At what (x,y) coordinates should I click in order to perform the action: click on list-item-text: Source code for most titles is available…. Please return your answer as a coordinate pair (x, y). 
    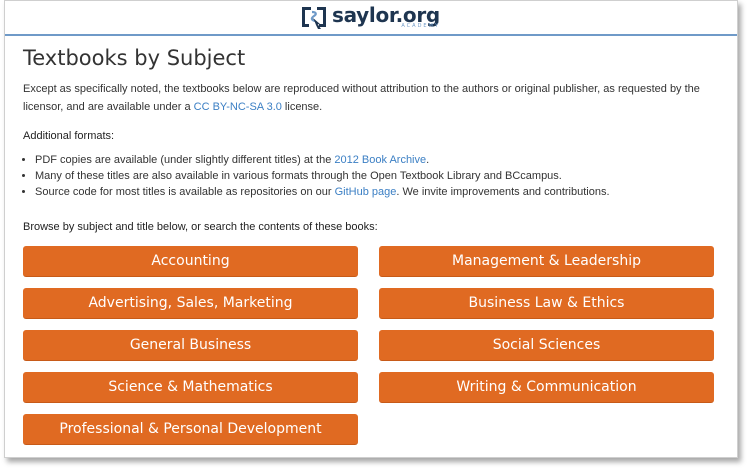
    Looking at the image, I should click on (185, 192).